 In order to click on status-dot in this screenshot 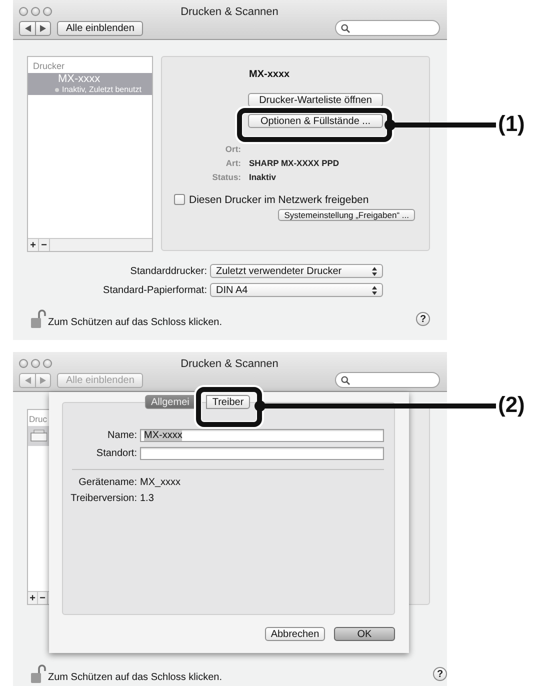, I will do `click(57, 90)`.